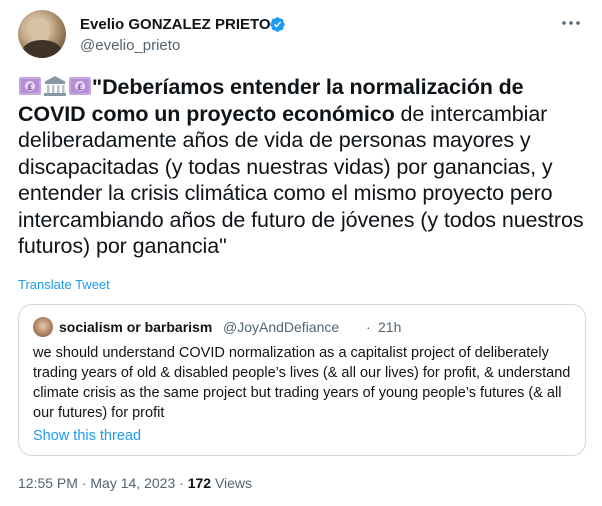  What do you see at coordinates (87, 436) in the screenshot?
I see `show-thread-link: Show this thread` at bounding box center [87, 436].